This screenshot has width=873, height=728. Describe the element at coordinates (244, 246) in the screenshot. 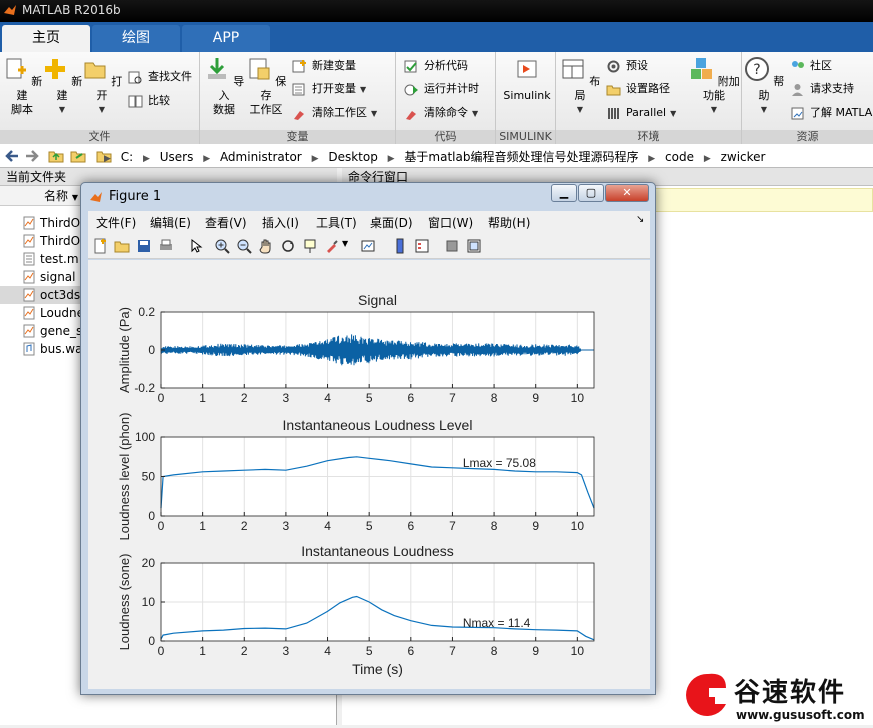

I see `zoom-out-icon` at that location.